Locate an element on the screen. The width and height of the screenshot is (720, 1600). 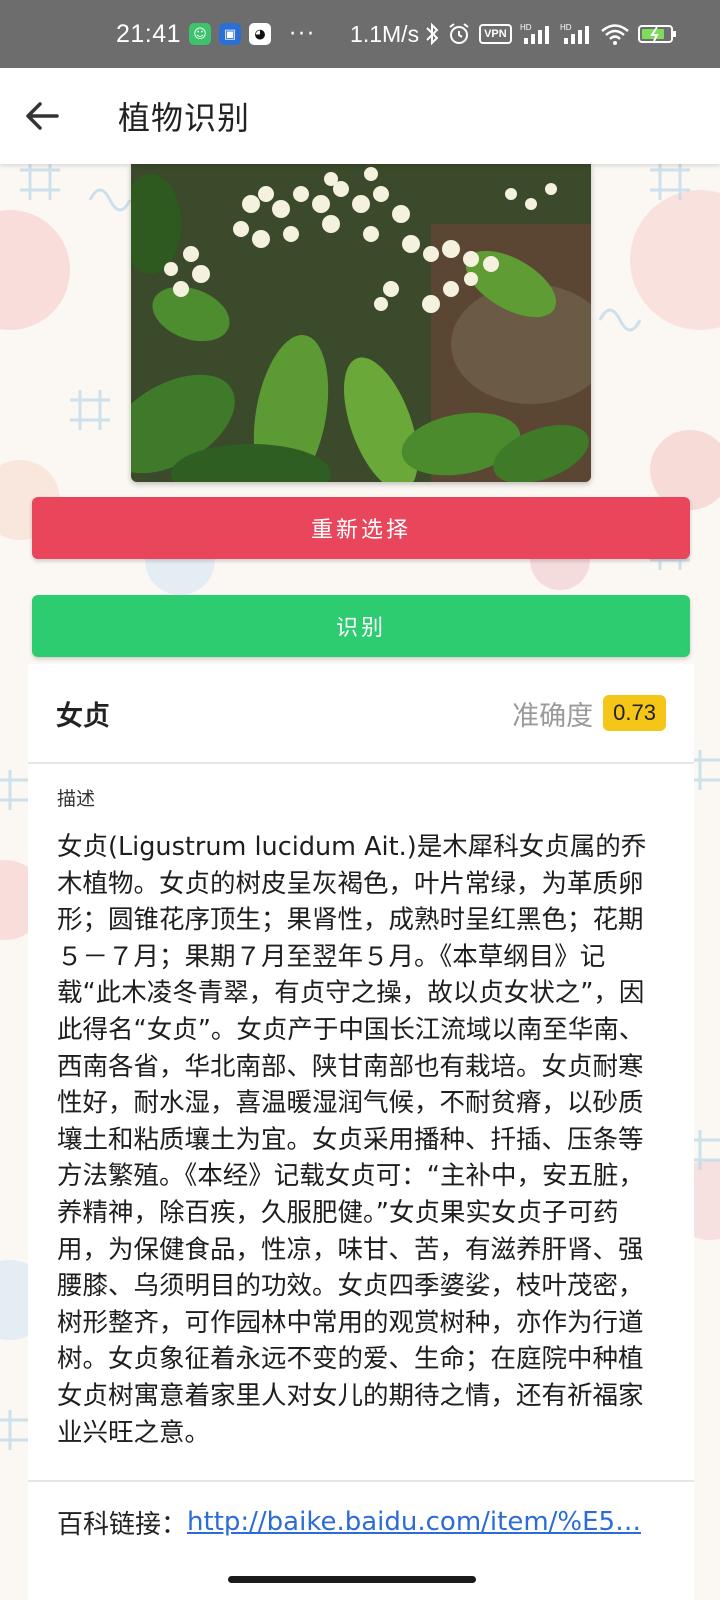
back-button is located at coordinates (42, 116).